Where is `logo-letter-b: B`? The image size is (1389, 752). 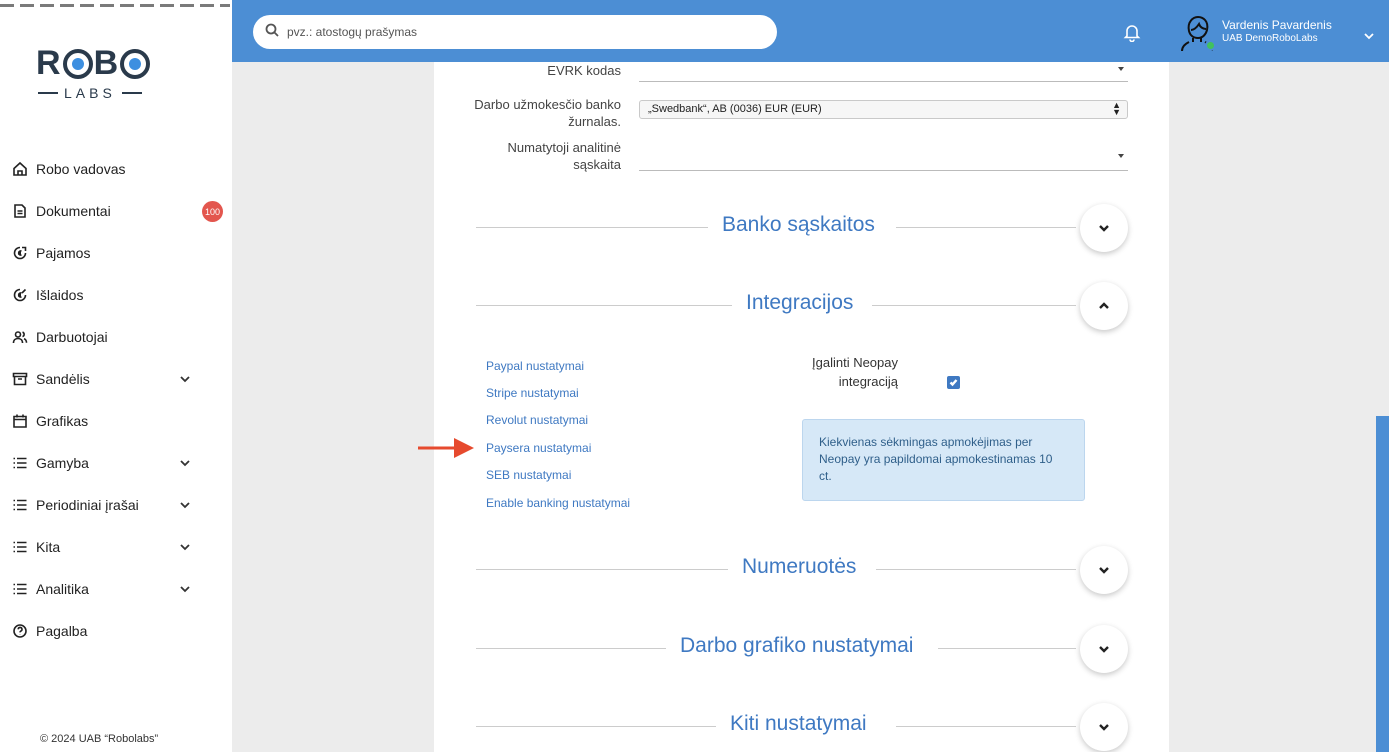 logo-letter-b: B is located at coordinates (106, 63).